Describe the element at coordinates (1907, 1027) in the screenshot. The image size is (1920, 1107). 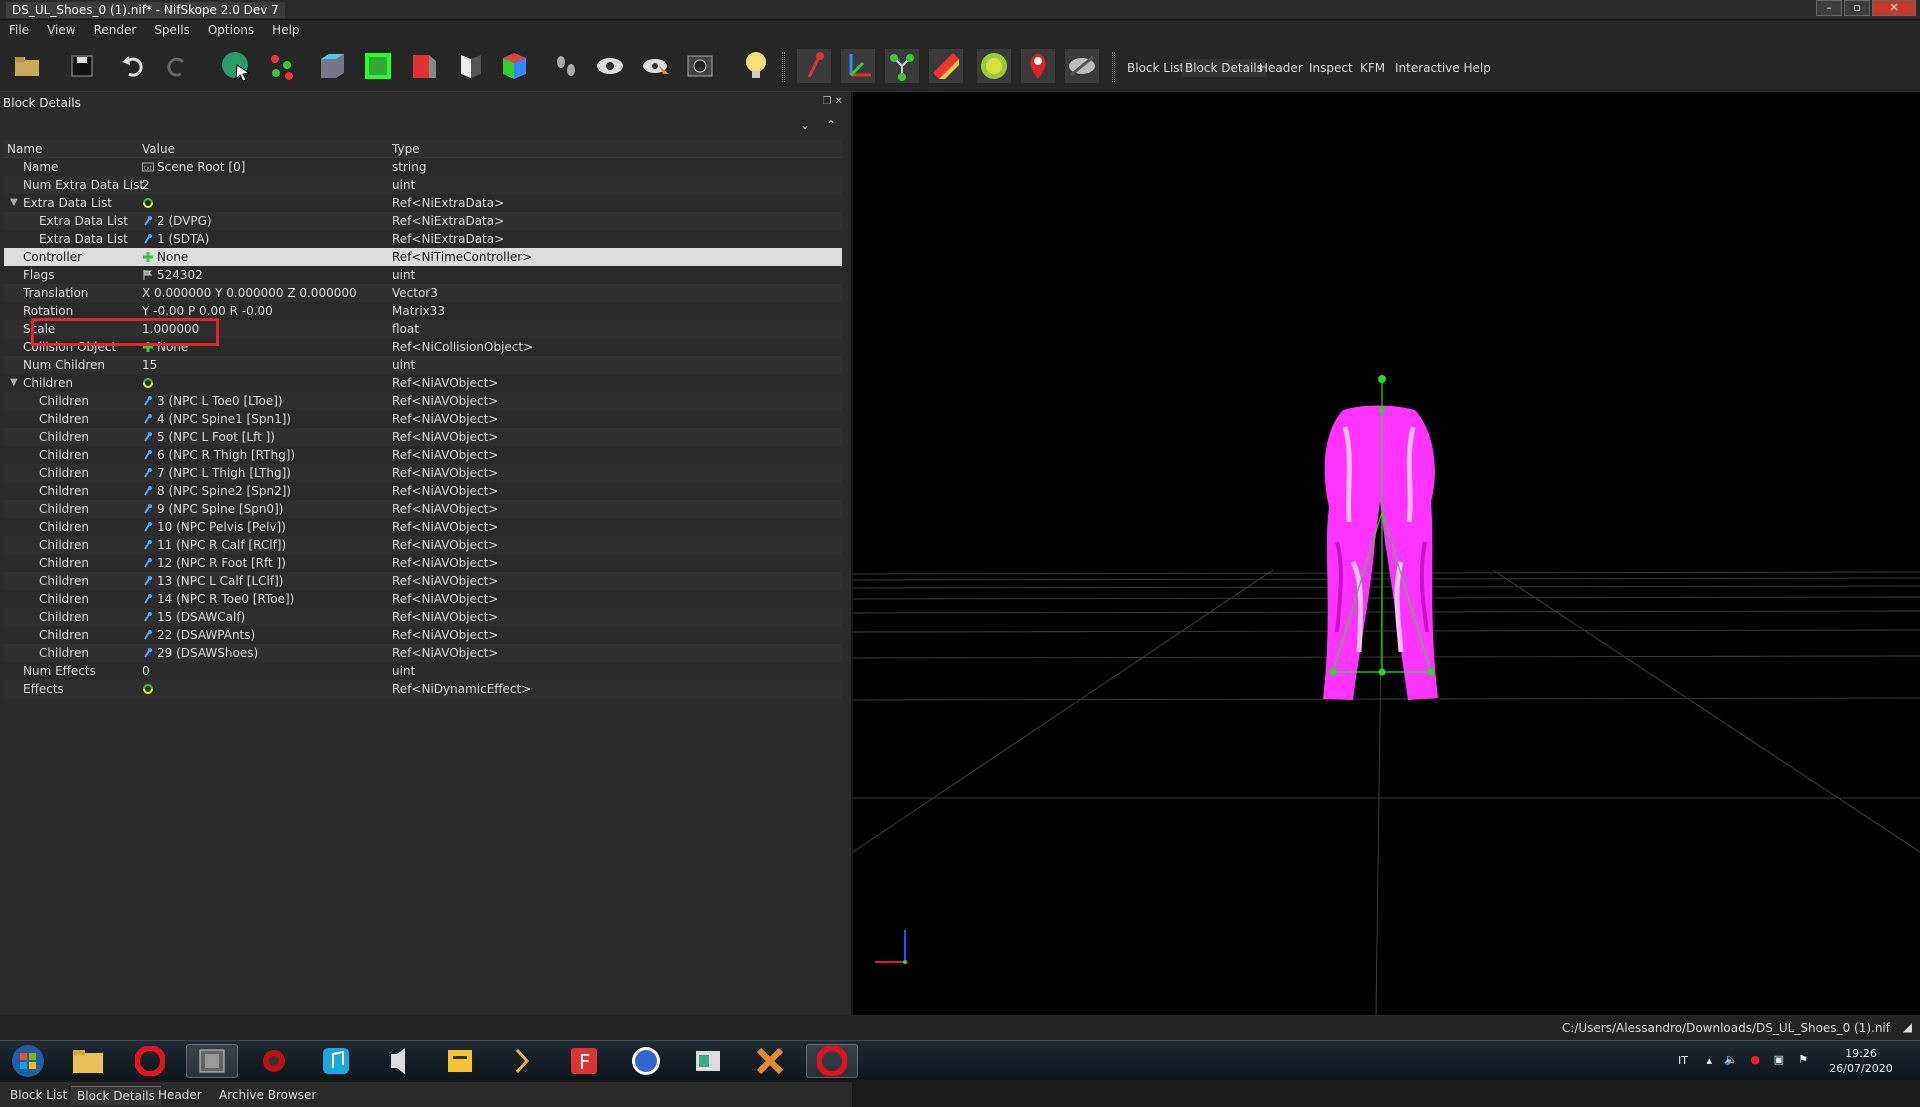
I see `resize-grip-icon: ◢` at that location.